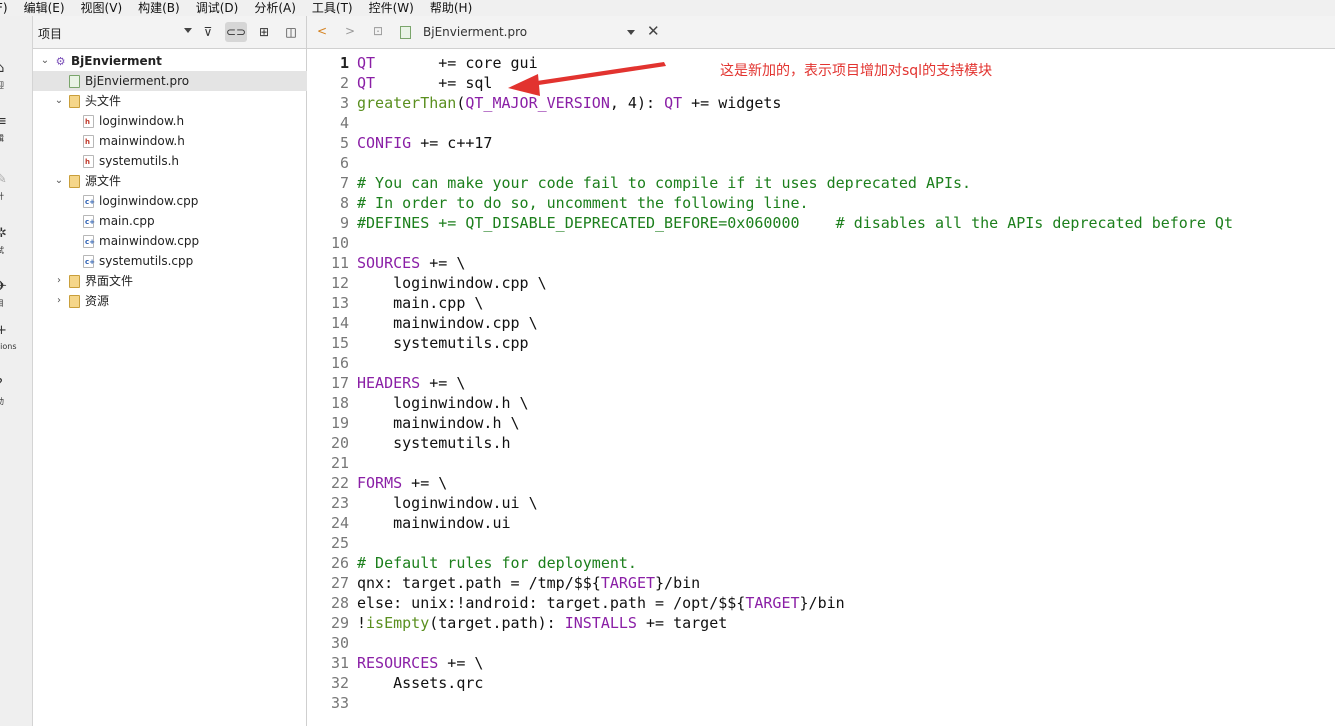  Describe the element at coordinates (846, 583) in the screenshot. I see `code-line: qnx: target.path = /tmp/$${TARGET}/bin` at that location.